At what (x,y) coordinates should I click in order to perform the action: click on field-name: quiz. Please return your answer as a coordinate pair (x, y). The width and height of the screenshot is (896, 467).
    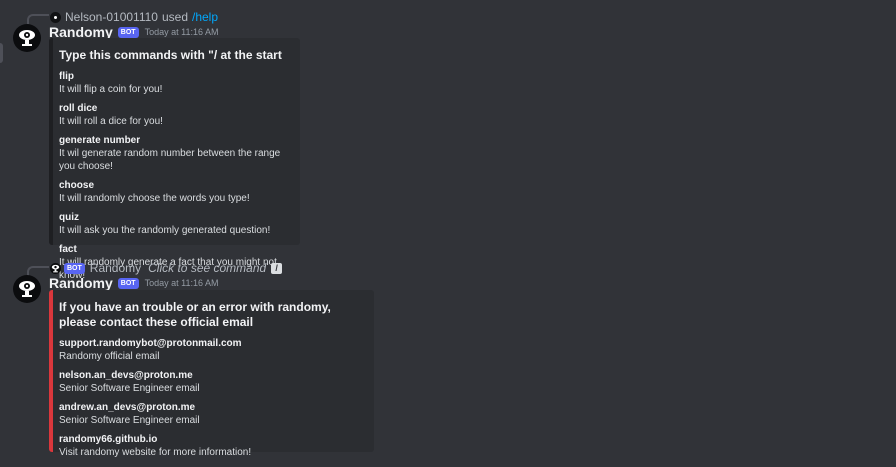
    Looking at the image, I should click on (69, 217).